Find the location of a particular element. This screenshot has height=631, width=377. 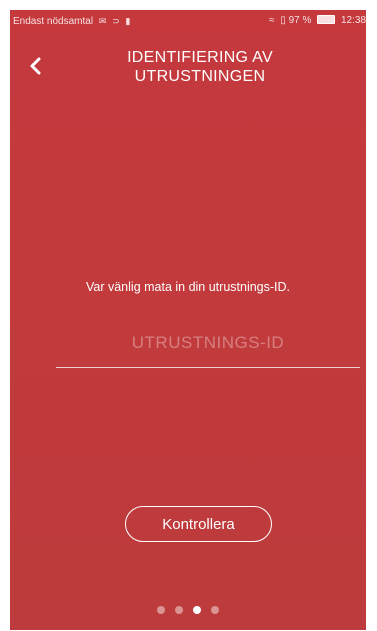

clock: 12:38 is located at coordinates (353, 20).